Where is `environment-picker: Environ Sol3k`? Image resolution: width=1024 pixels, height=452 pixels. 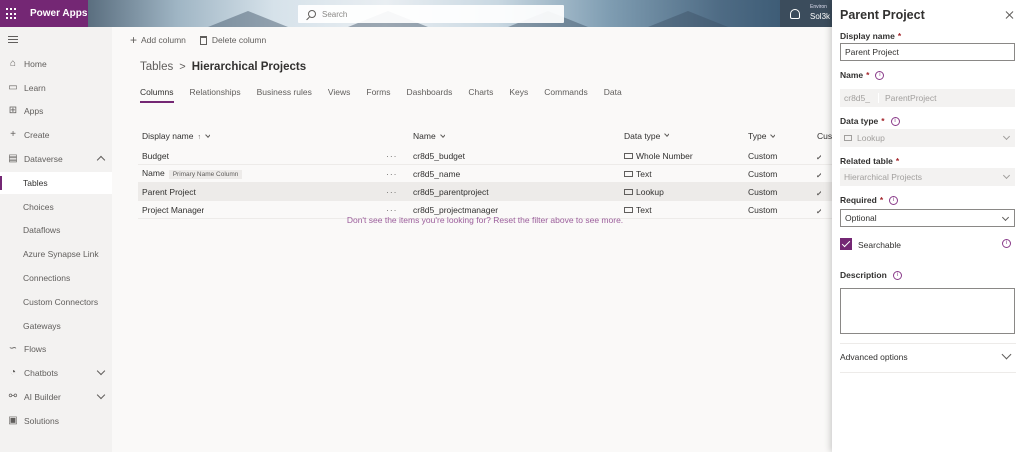 environment-picker: Environ Sol3k is located at coordinates (806, 13).